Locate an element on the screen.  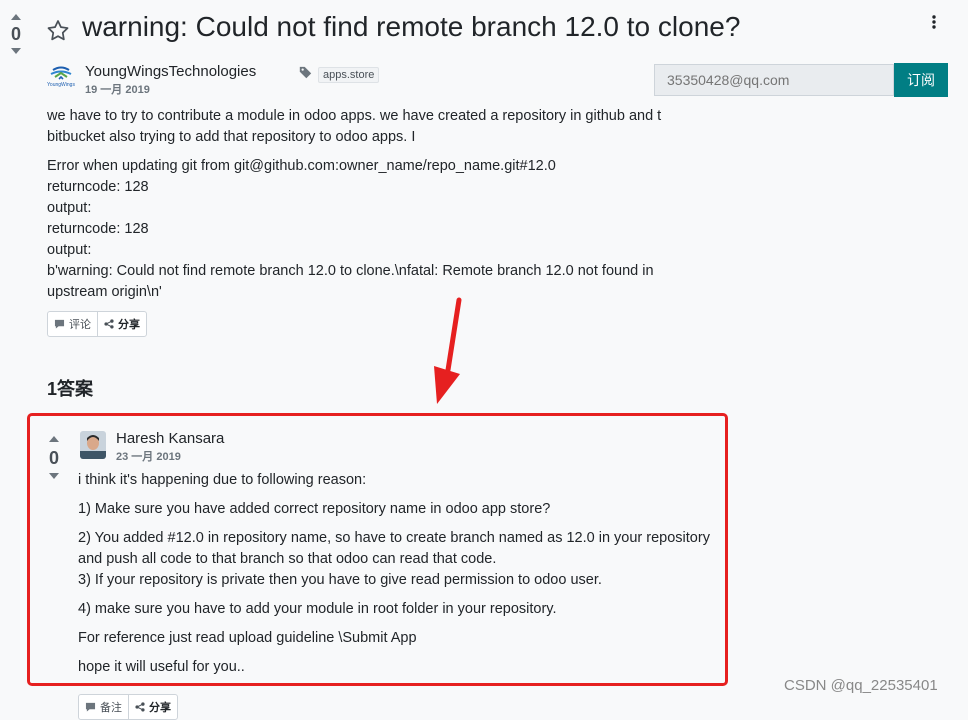
star-icon is located at coordinates (58, 33).